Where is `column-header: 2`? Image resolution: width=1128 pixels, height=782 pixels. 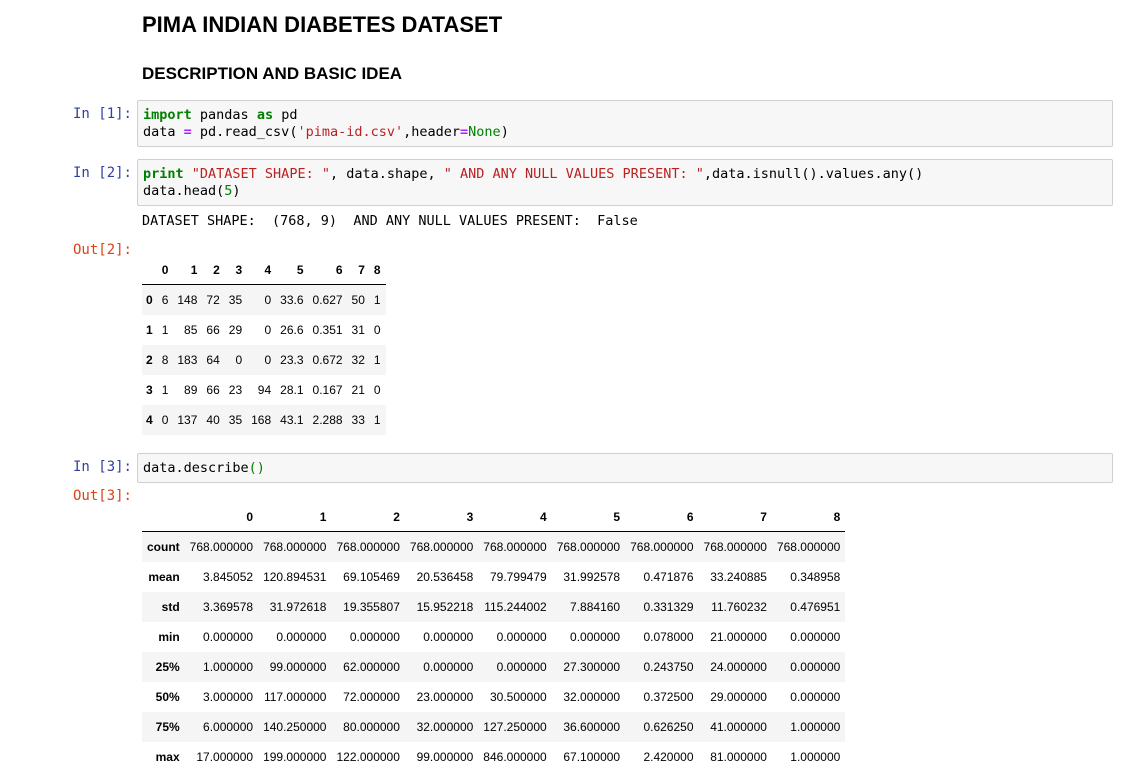
column-header: 2 is located at coordinates (213, 270).